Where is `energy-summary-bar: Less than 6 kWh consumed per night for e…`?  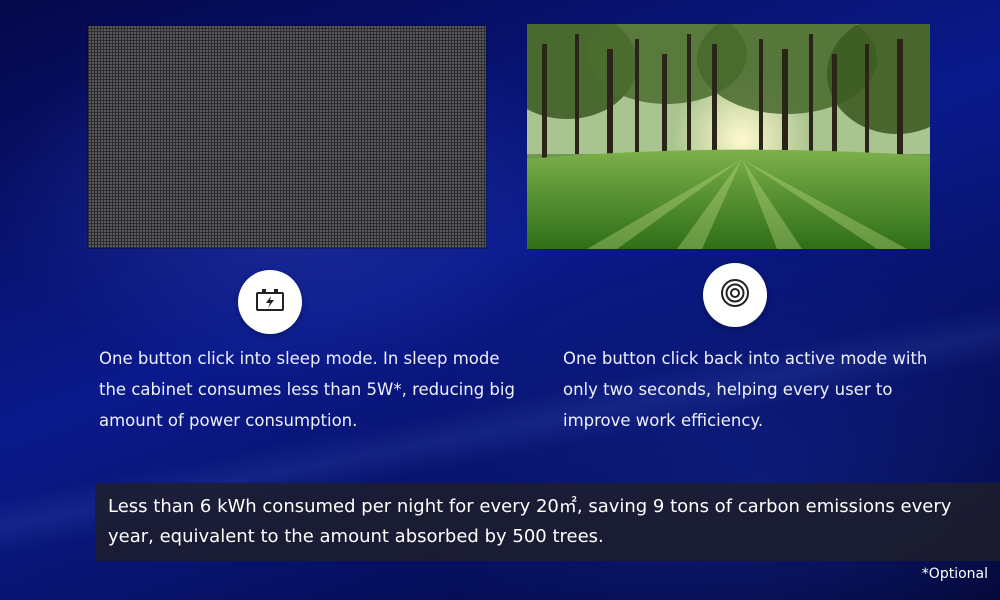
energy-summary-bar: Less than 6 kWh consumed per night for e… is located at coordinates (547, 522).